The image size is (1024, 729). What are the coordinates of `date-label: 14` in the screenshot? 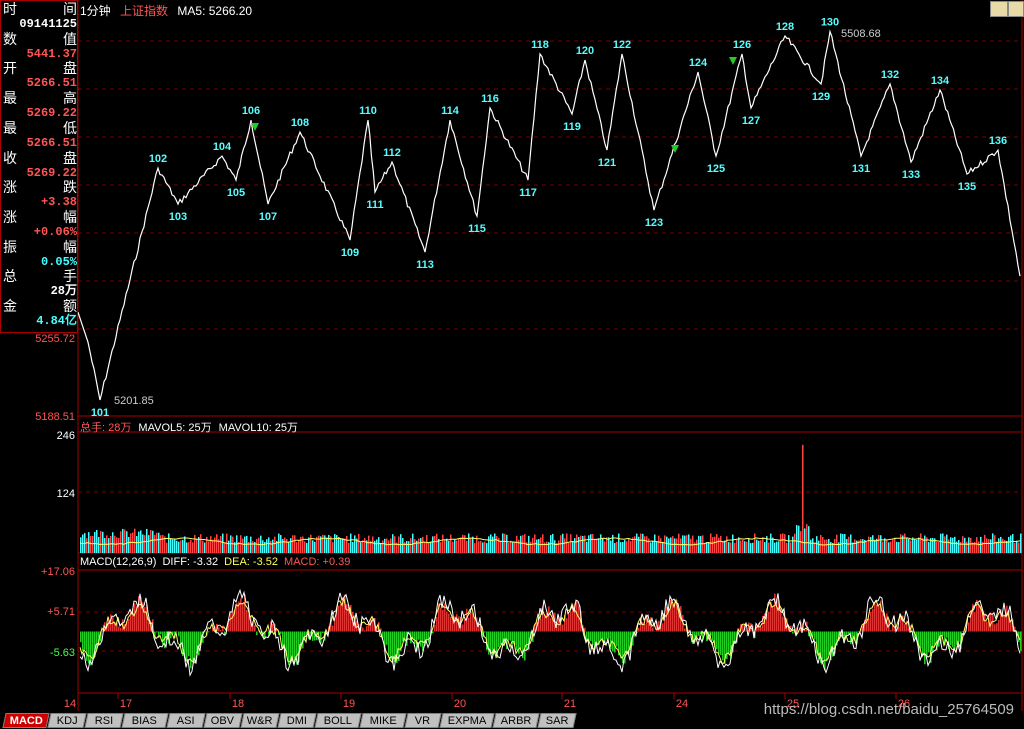 It's located at (70, 704).